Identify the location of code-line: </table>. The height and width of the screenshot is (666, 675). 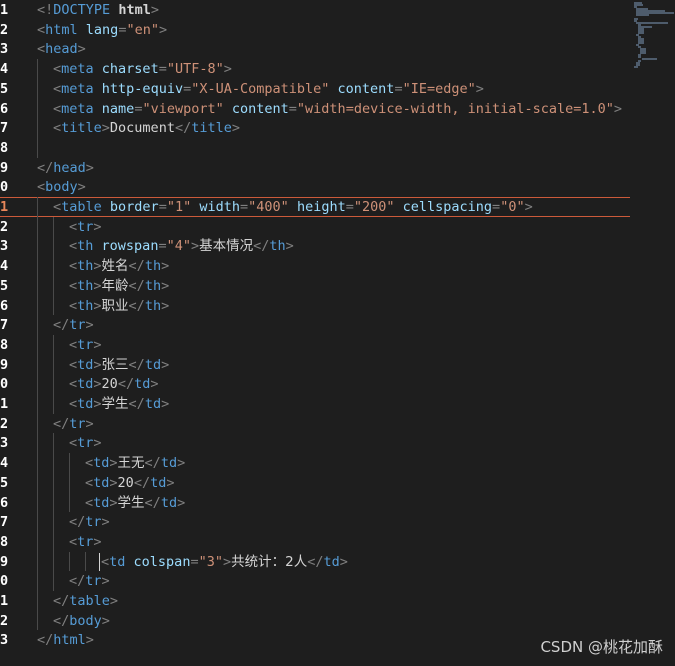
(315, 601).